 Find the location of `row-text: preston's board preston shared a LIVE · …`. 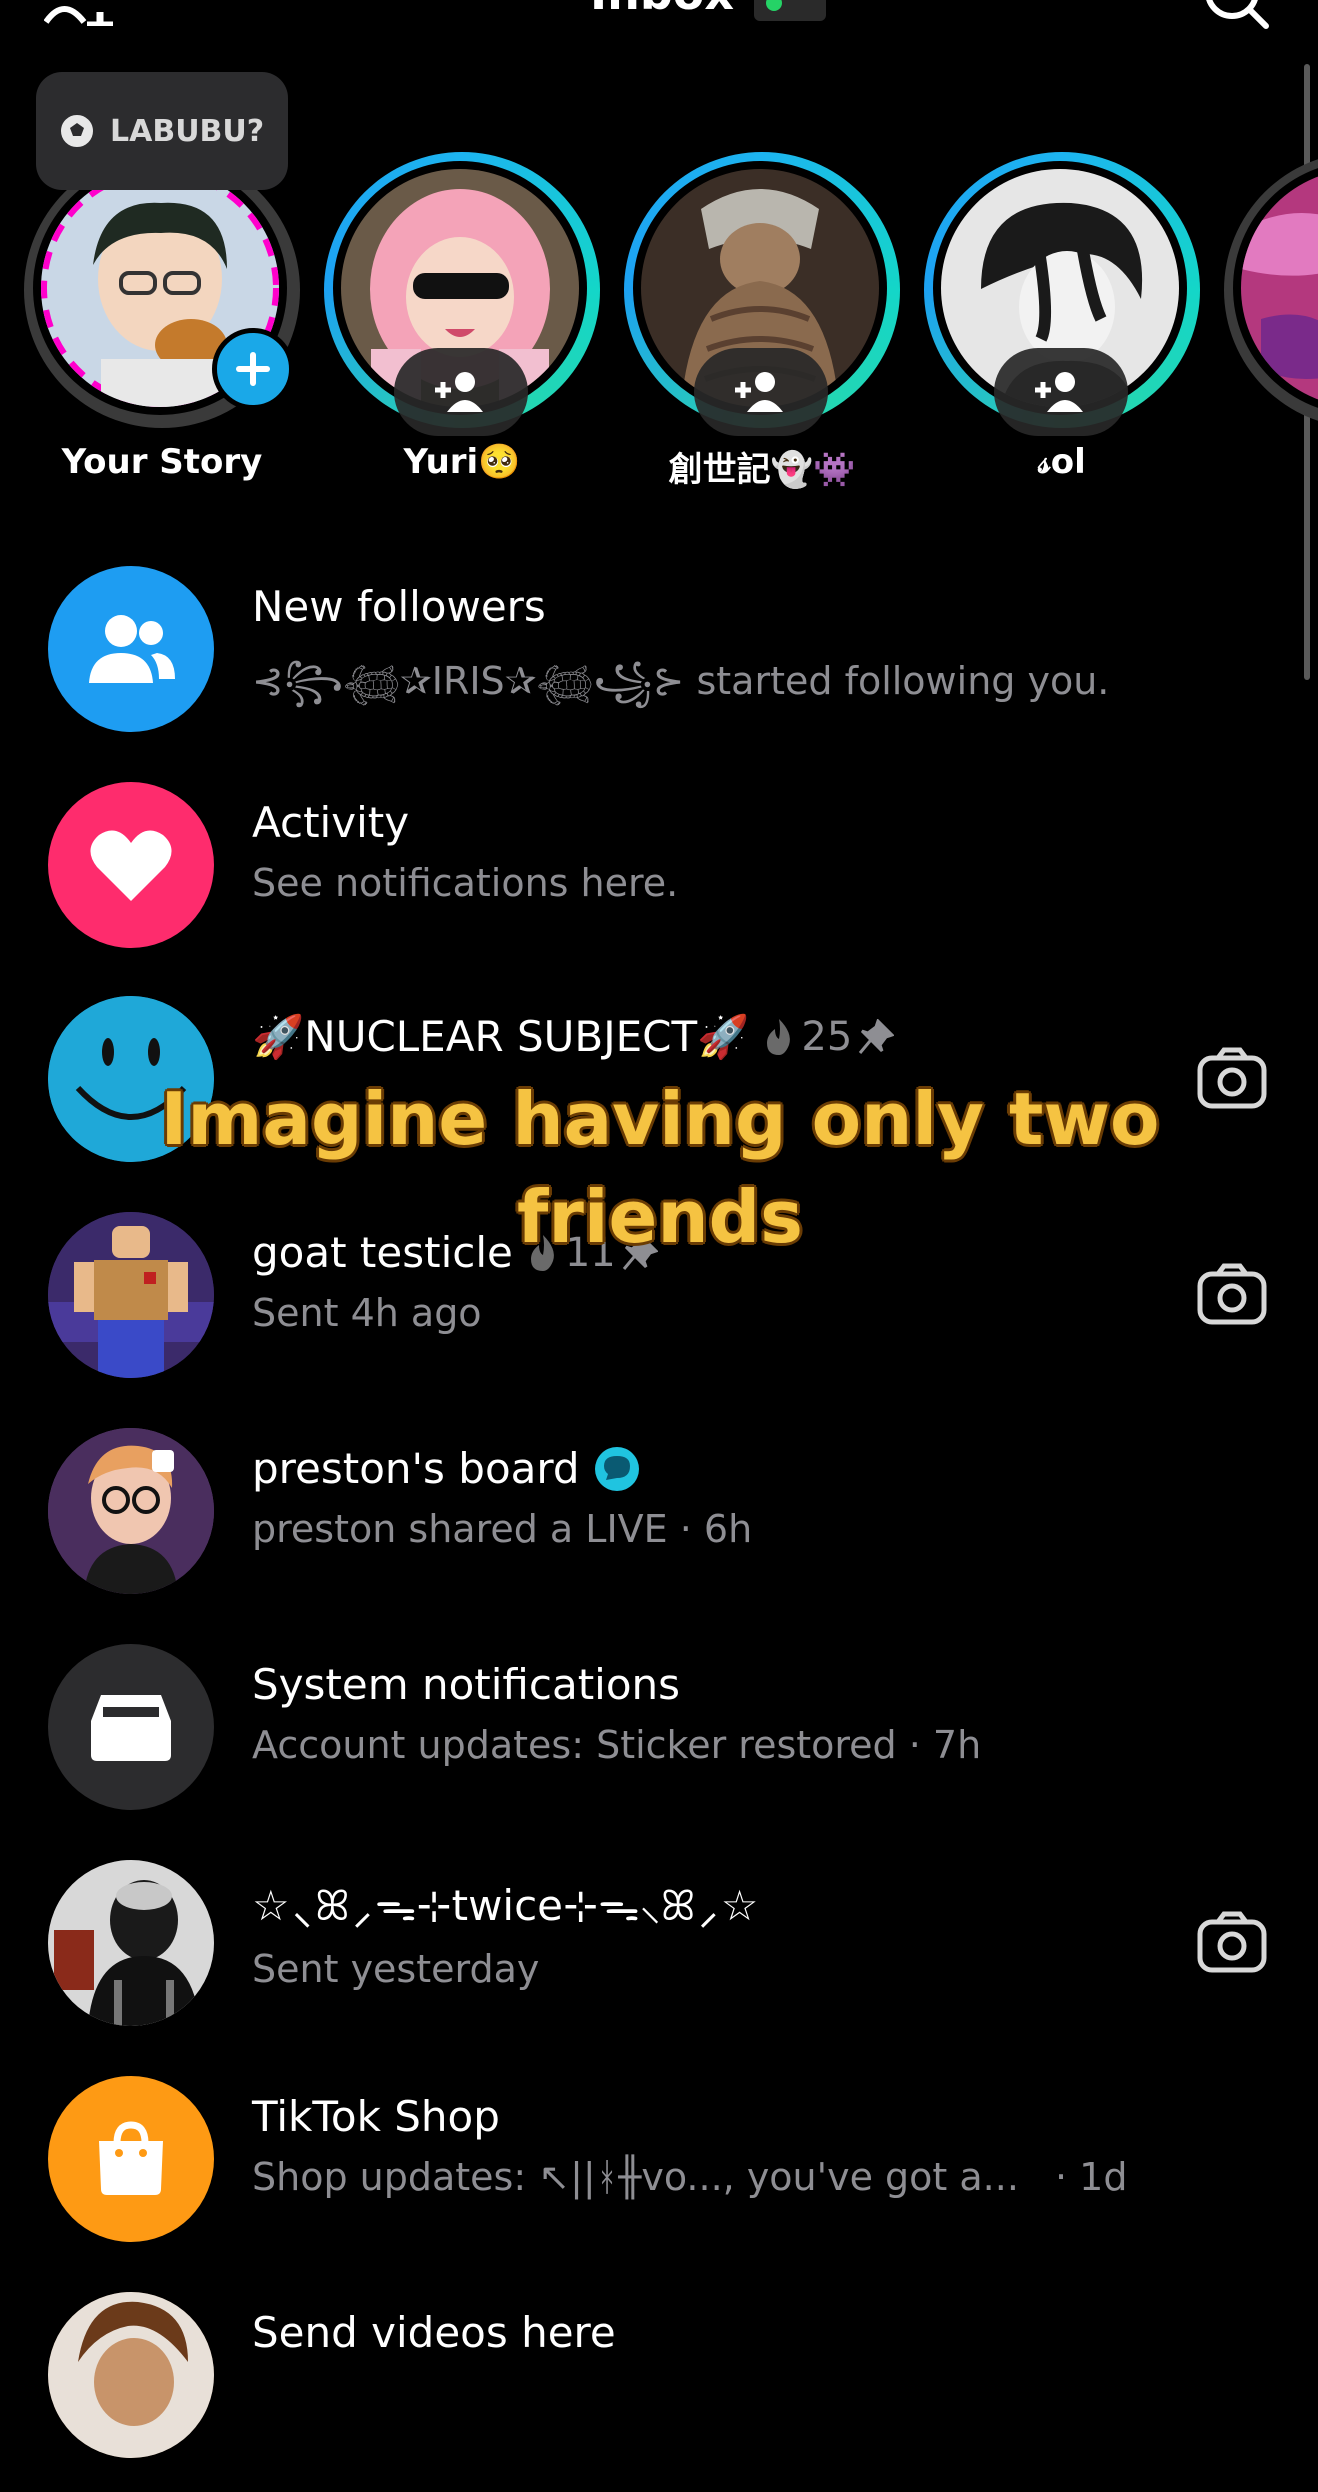

row-text: preston's board preston shared a LIVE · … is located at coordinates (725, 1497).